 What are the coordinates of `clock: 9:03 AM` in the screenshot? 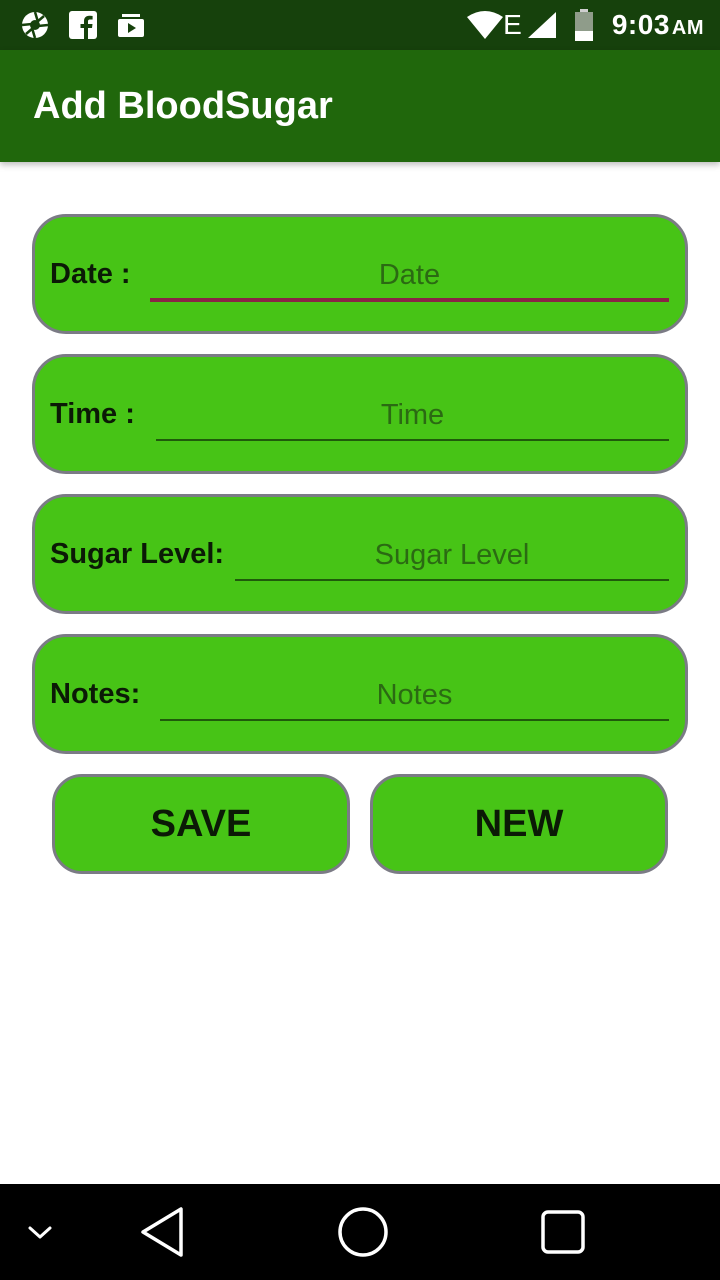 It's located at (658, 25).